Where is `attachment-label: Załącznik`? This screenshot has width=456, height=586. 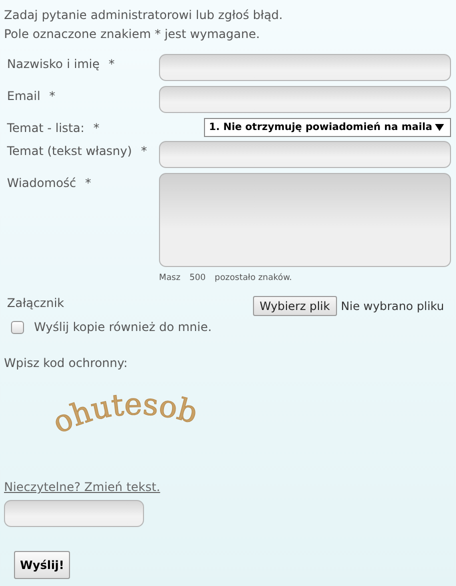 attachment-label: Załącznik is located at coordinates (35, 303).